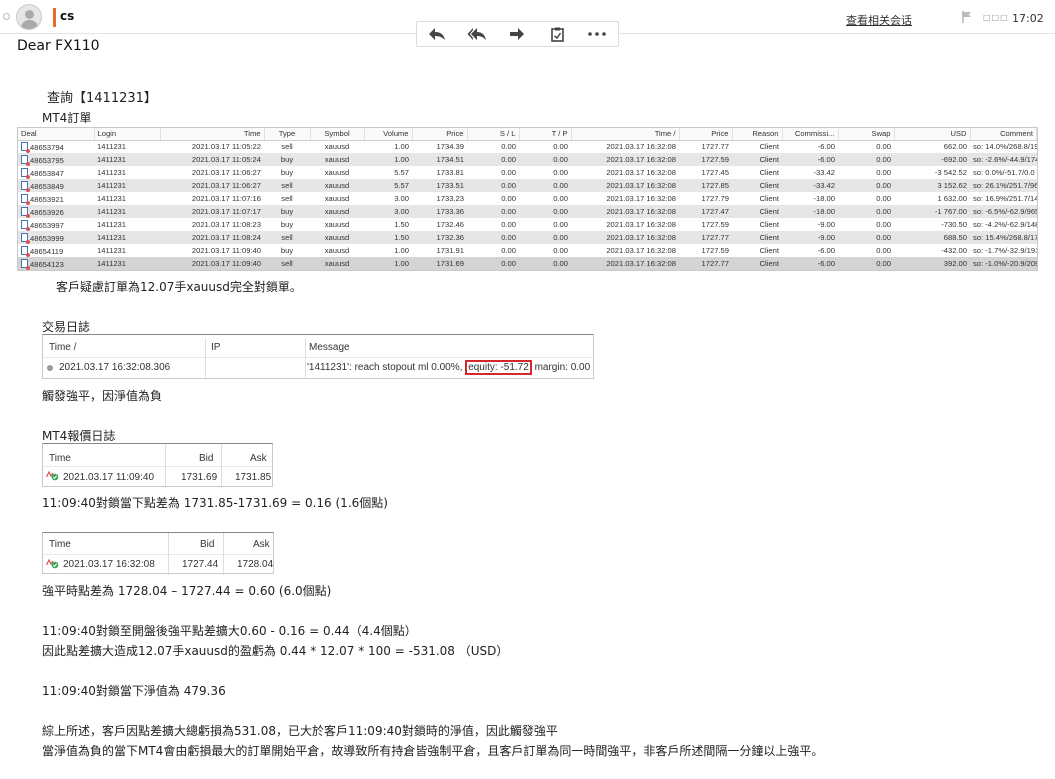  I want to click on forward-button, so click(517, 34).